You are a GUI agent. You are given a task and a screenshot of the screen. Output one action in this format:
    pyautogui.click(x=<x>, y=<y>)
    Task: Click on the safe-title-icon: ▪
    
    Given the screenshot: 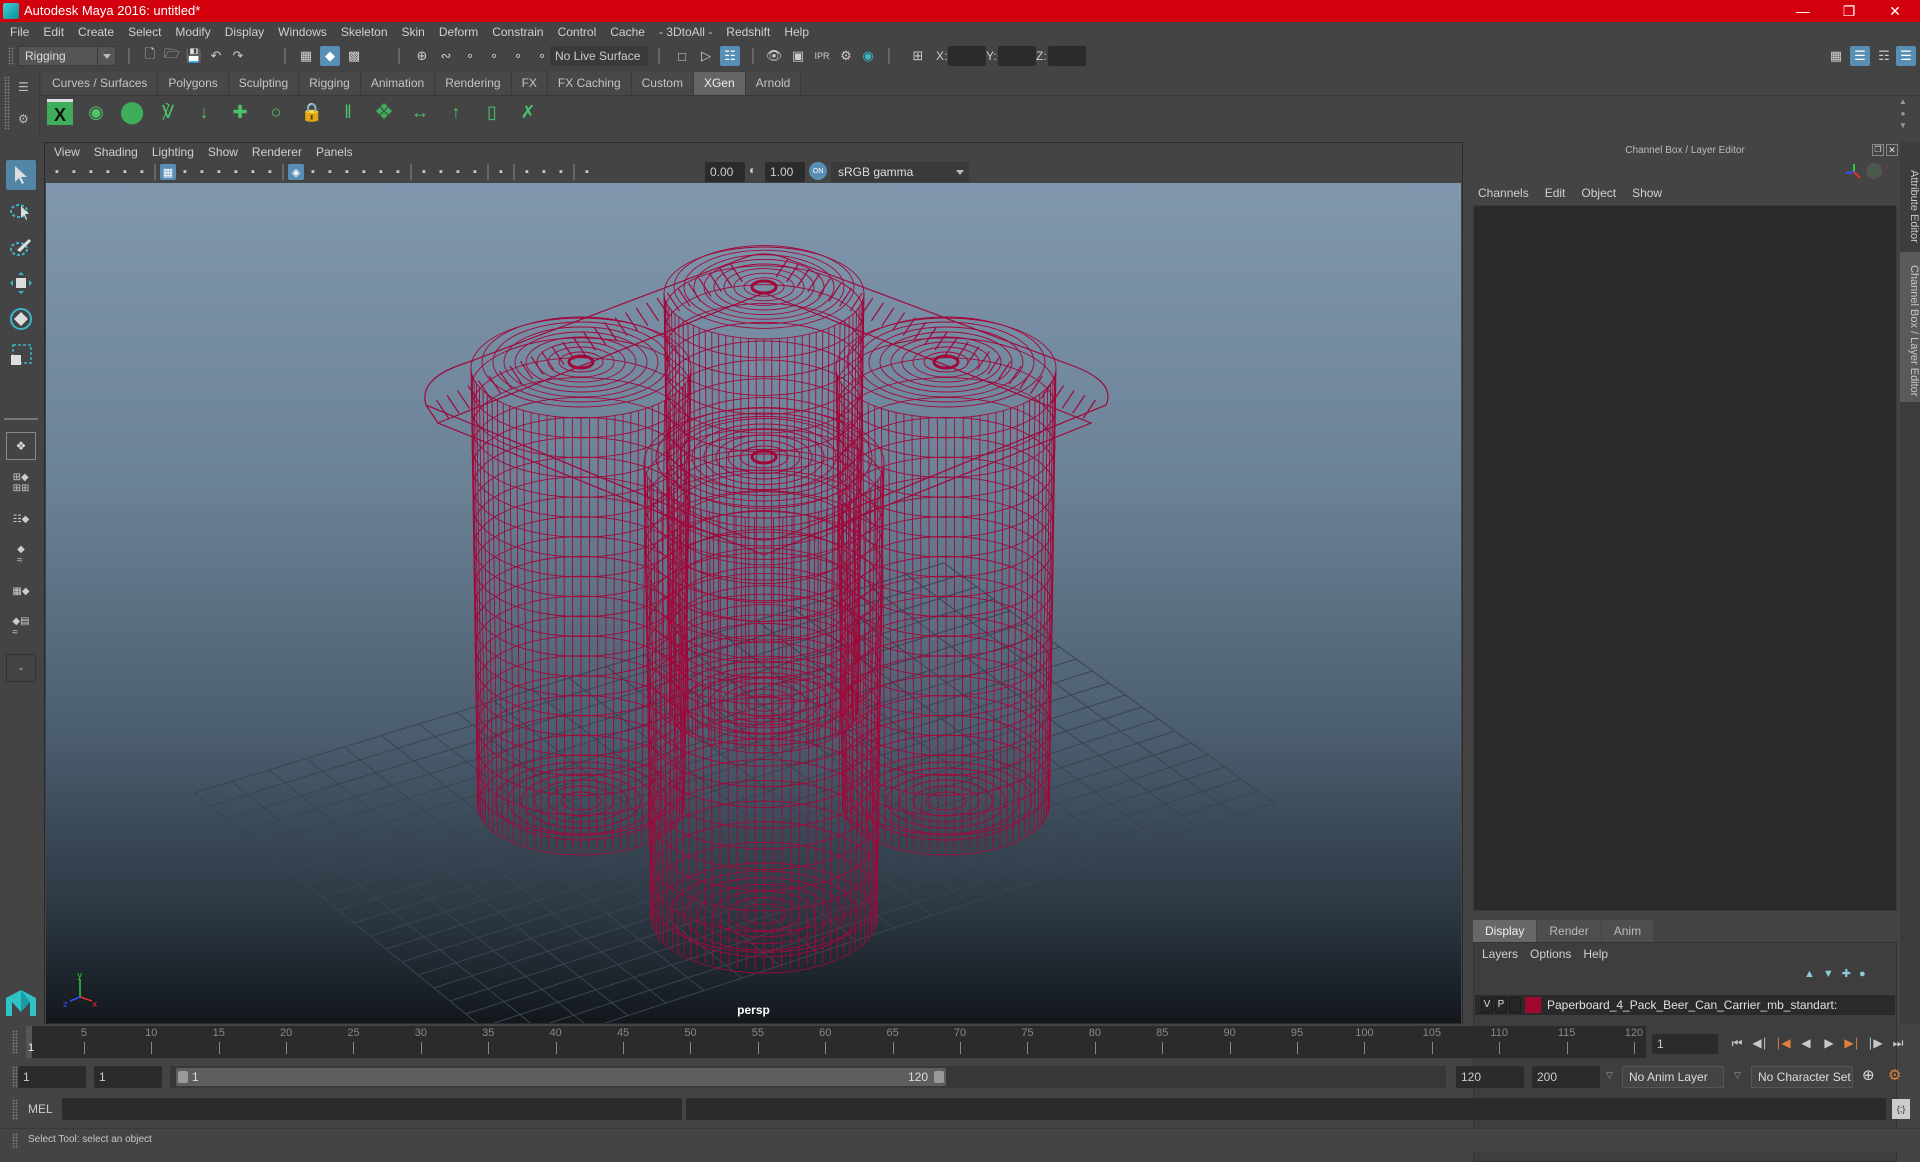 What is the action you would take?
    pyautogui.click(x=270, y=172)
    